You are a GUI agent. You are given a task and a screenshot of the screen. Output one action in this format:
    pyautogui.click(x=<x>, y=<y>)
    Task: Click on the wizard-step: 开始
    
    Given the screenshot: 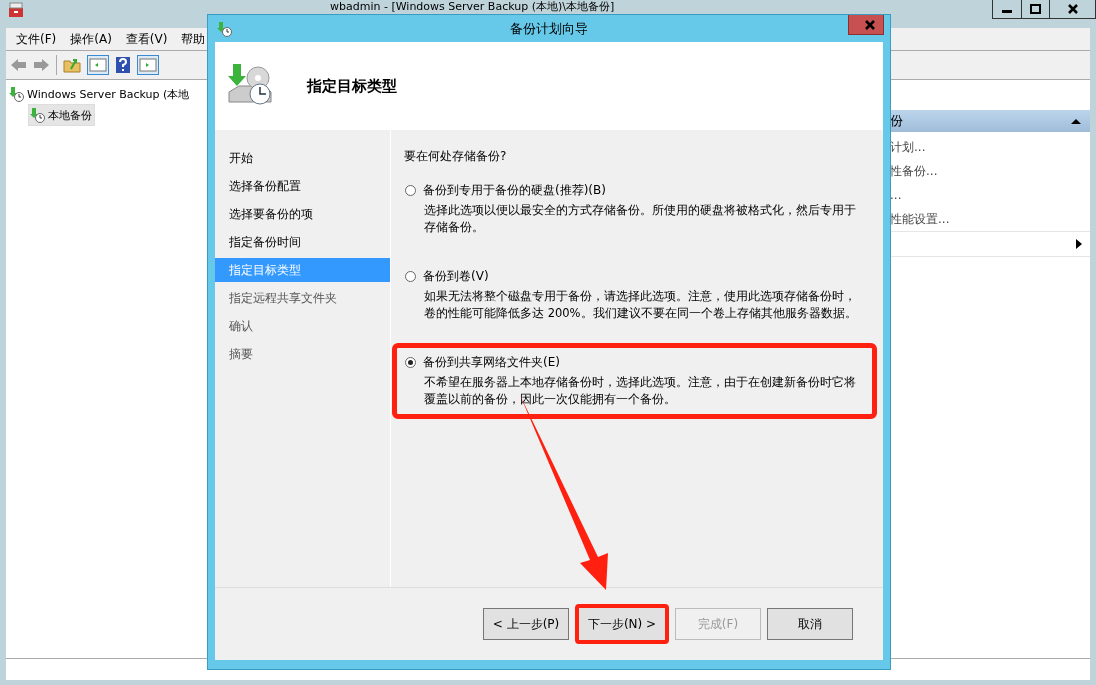 What is the action you would take?
    pyautogui.click(x=302, y=158)
    